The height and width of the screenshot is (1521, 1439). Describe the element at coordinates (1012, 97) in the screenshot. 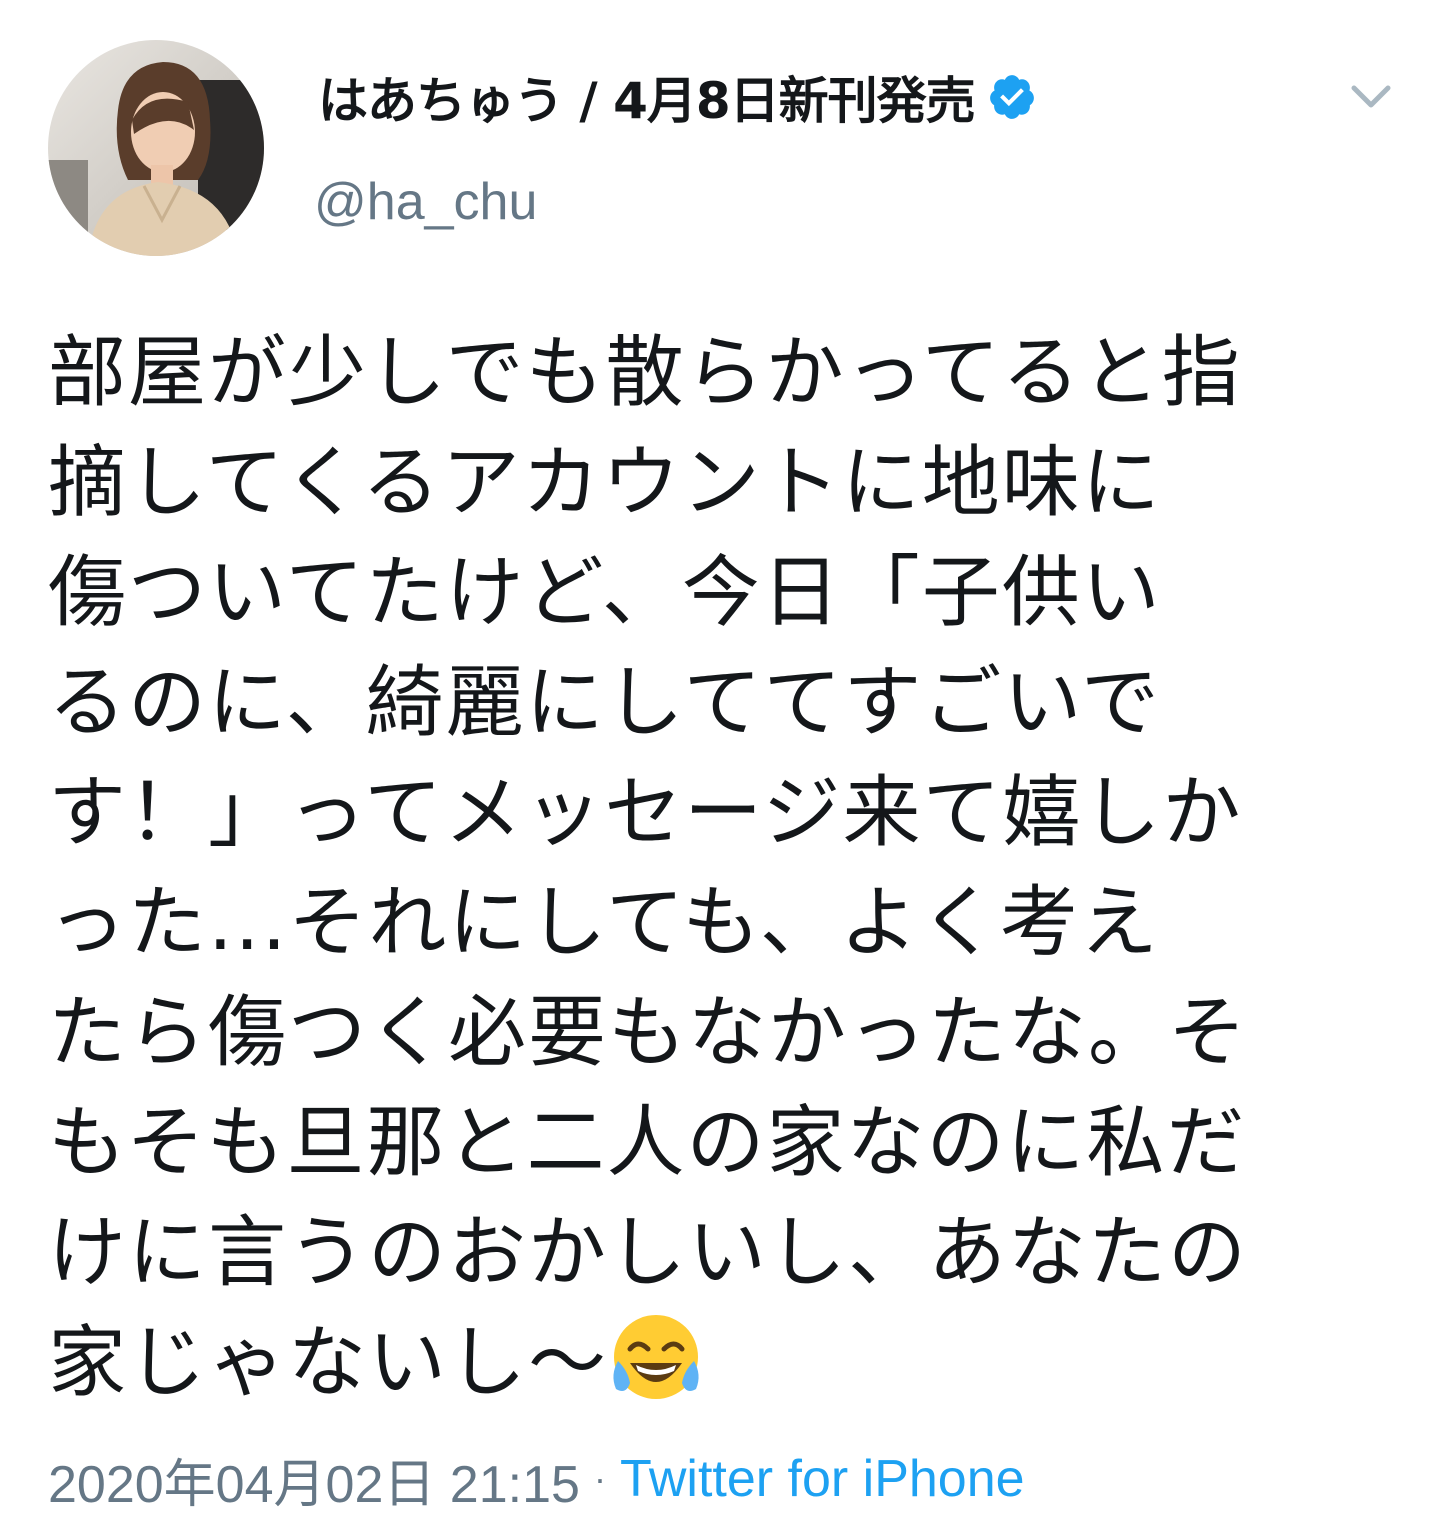

I see `verified-badge-icon` at that location.